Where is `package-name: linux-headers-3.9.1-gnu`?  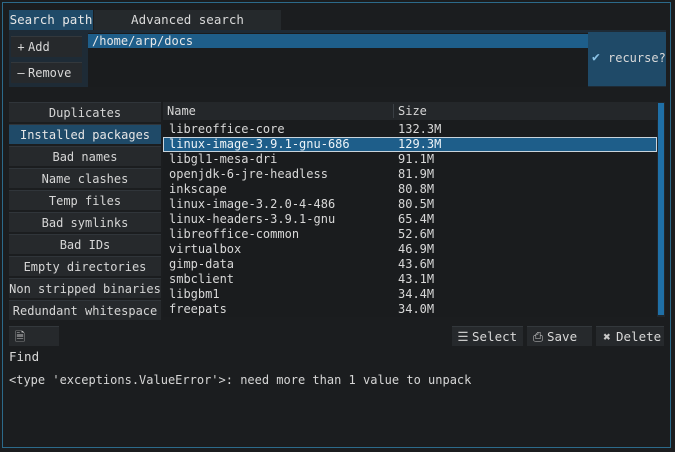
package-name: linux-headers-3.9.1-gnu is located at coordinates (252, 219).